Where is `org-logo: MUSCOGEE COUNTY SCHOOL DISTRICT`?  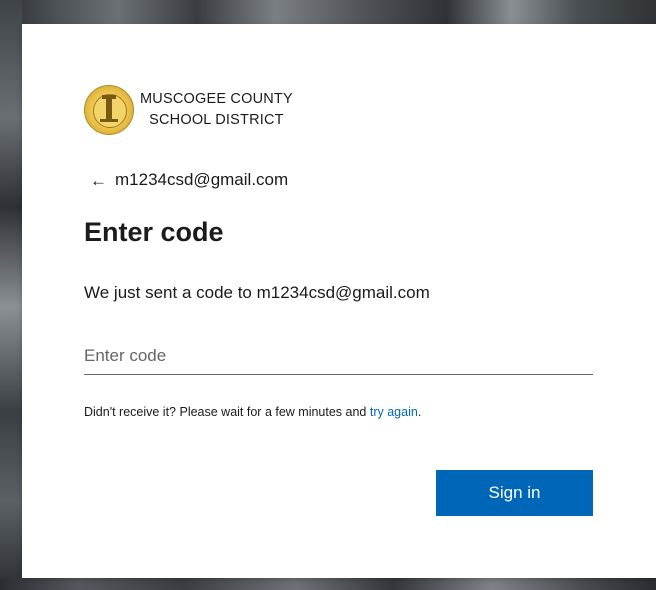
org-logo: MUSCOGEE COUNTY SCHOOL DISTRICT is located at coordinates (188, 110).